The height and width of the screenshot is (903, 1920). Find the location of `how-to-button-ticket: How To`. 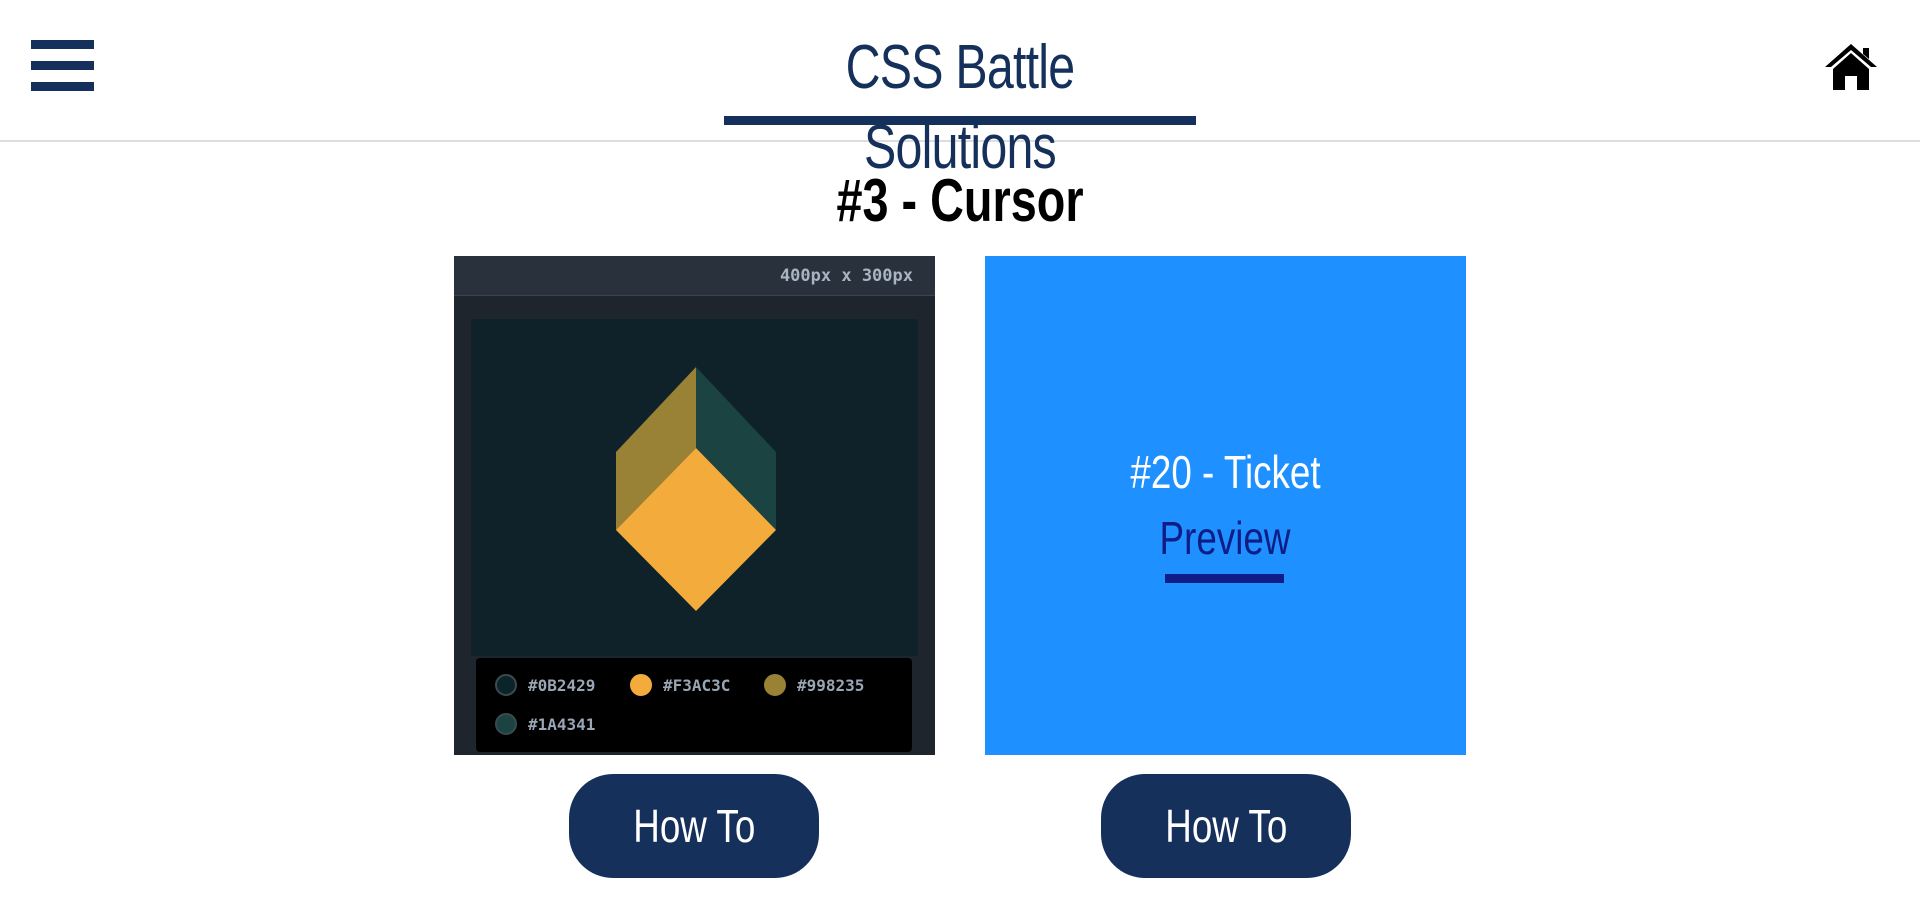

how-to-button-ticket: How To is located at coordinates (1226, 826).